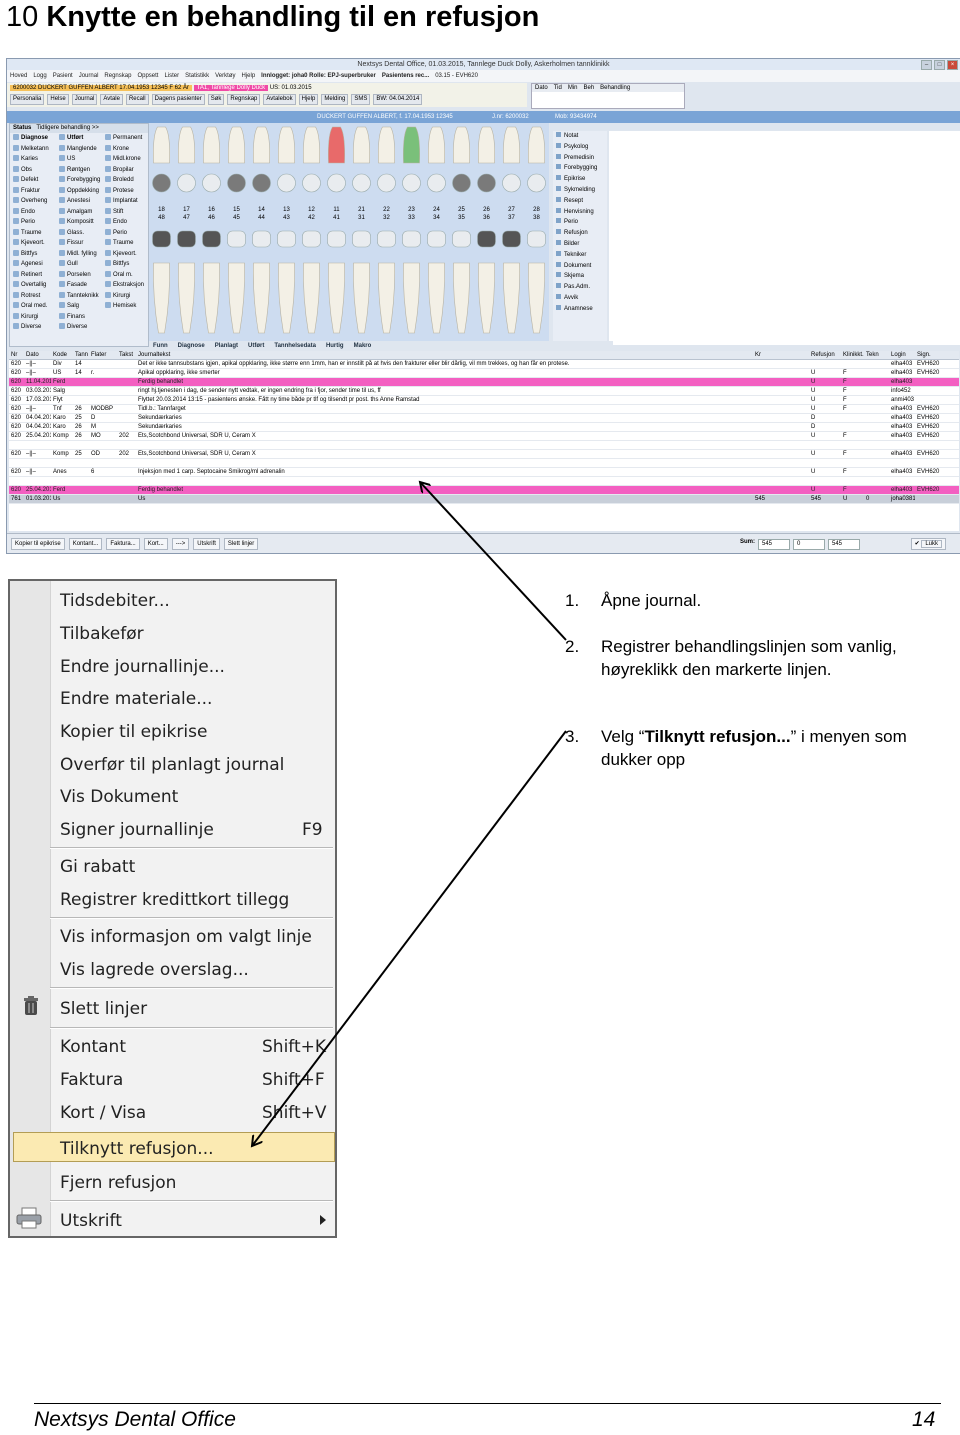 The height and width of the screenshot is (1435, 960). Describe the element at coordinates (174, 900) in the screenshot. I see `menu-item-registrer-kredittkort: Registrer kredittkort tillegg` at that location.